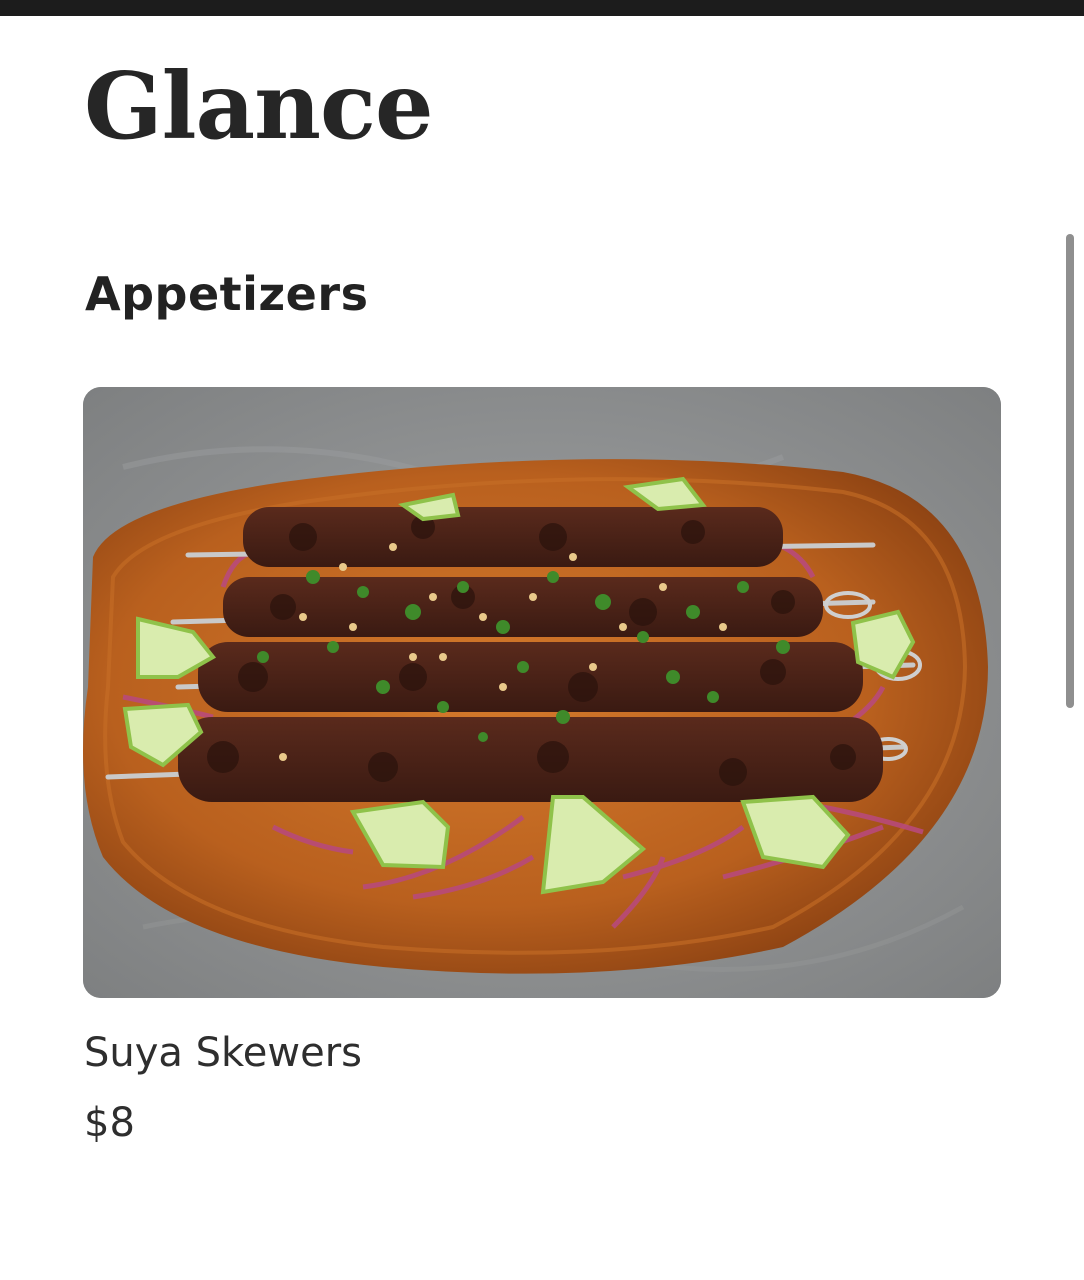 The width and height of the screenshot is (1084, 1280). I want to click on status-bar, so click(542, 8).